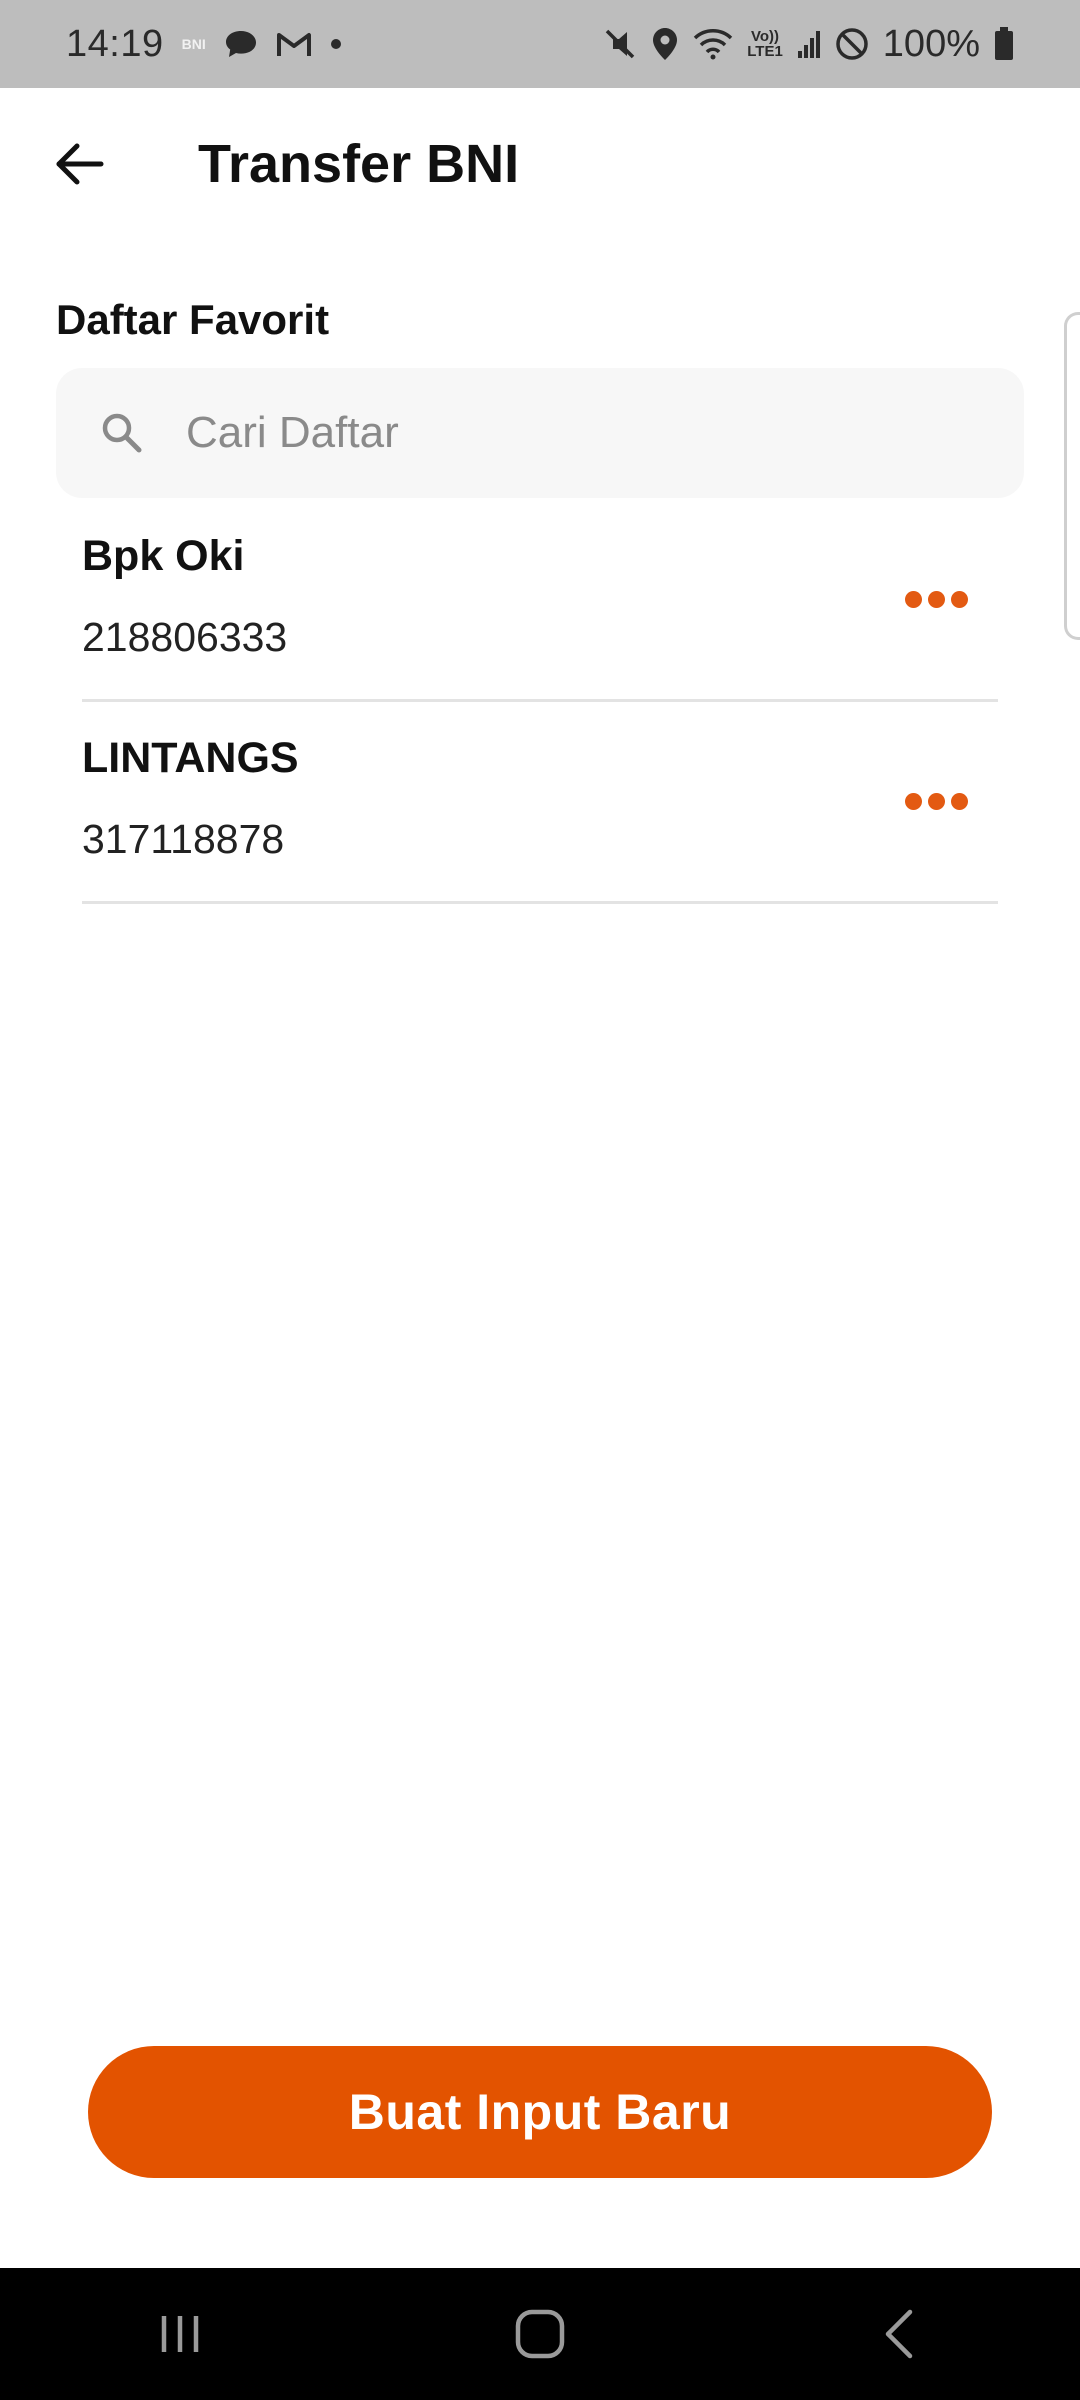 The image size is (1080, 2400). What do you see at coordinates (185, 637) in the screenshot?
I see `favorite-account-number: 218806333` at bounding box center [185, 637].